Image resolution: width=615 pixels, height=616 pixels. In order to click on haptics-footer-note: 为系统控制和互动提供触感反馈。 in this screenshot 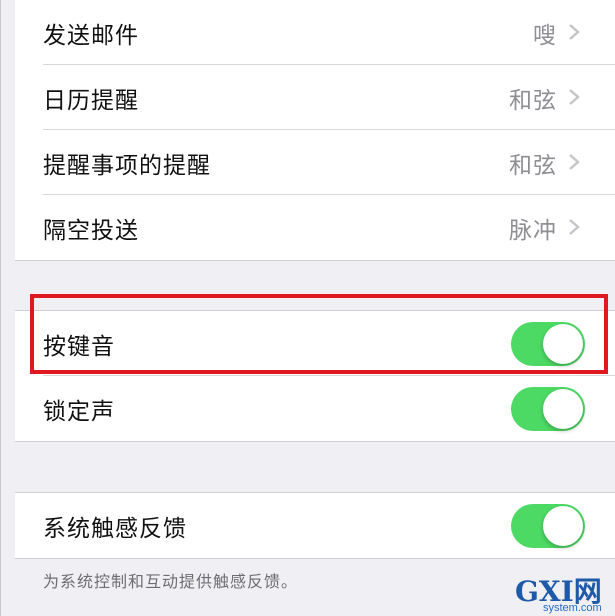, I will do `click(171, 581)`.